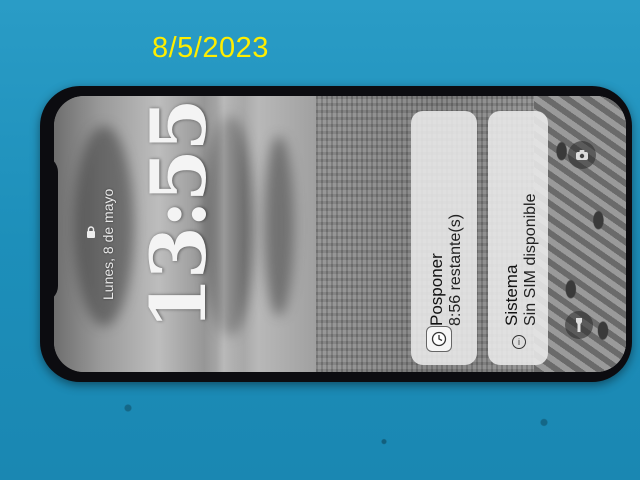 This screenshot has width=640, height=480. Describe the element at coordinates (436, 289) in the screenshot. I see `notification-app: Posponer` at that location.